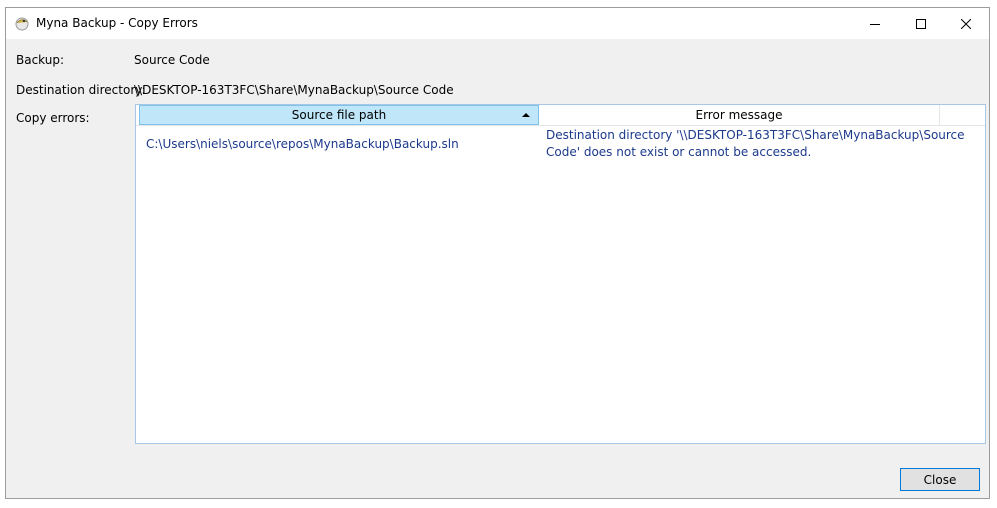 The width and height of the screenshot is (997, 508). I want to click on close-button: Close, so click(940, 479).